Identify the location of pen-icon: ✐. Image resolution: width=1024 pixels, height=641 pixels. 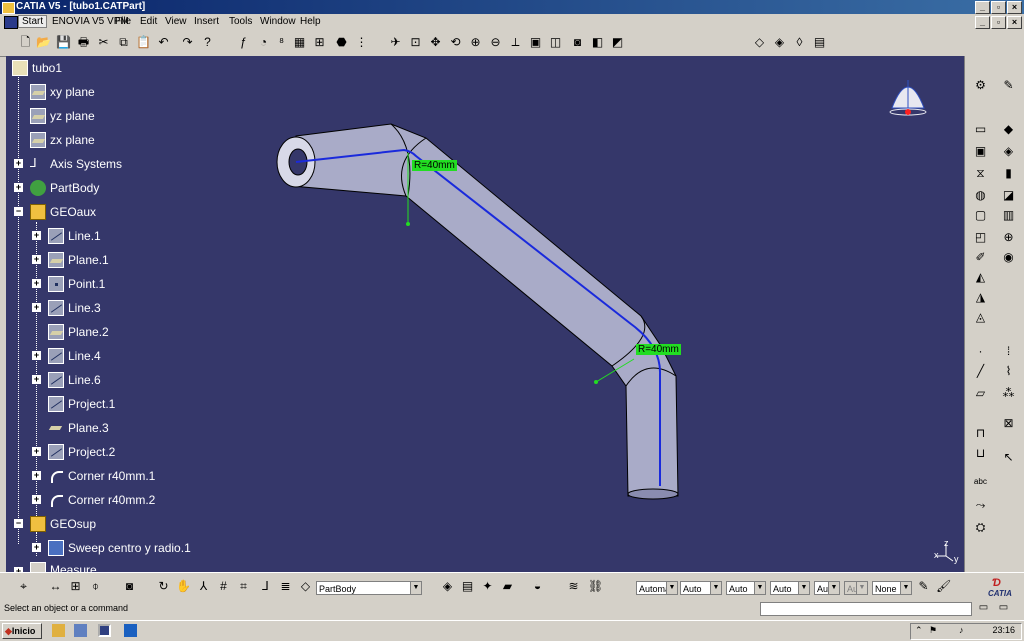
(980, 257).